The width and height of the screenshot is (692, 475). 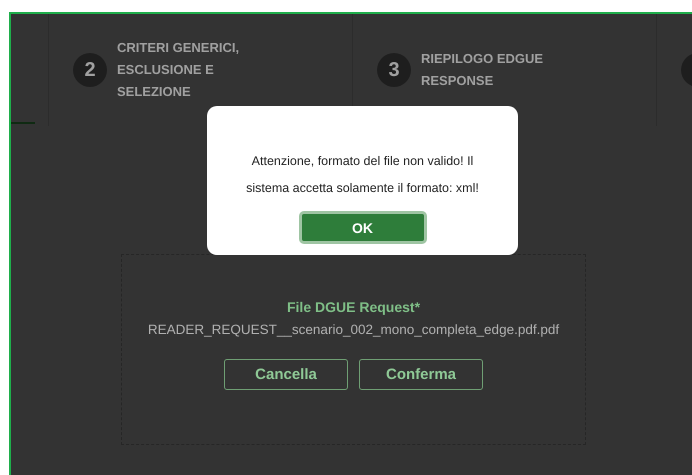 What do you see at coordinates (90, 70) in the screenshot?
I see `step-number: 2` at bounding box center [90, 70].